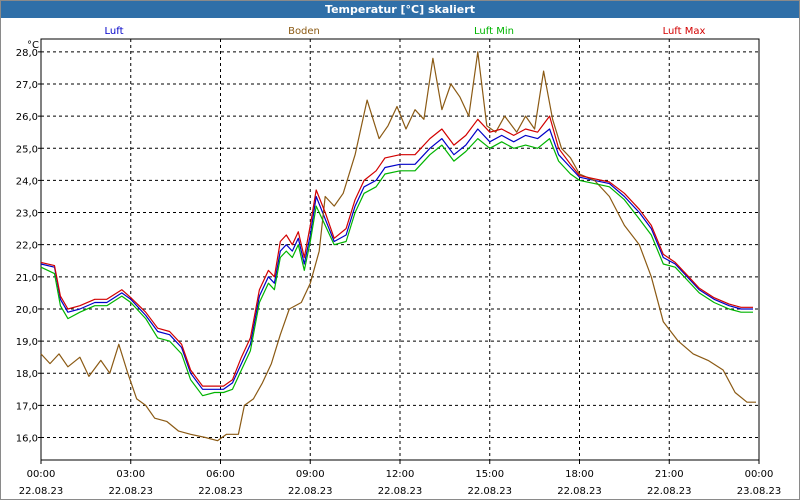  I want to click on legend-entry: Luft, so click(114, 31).